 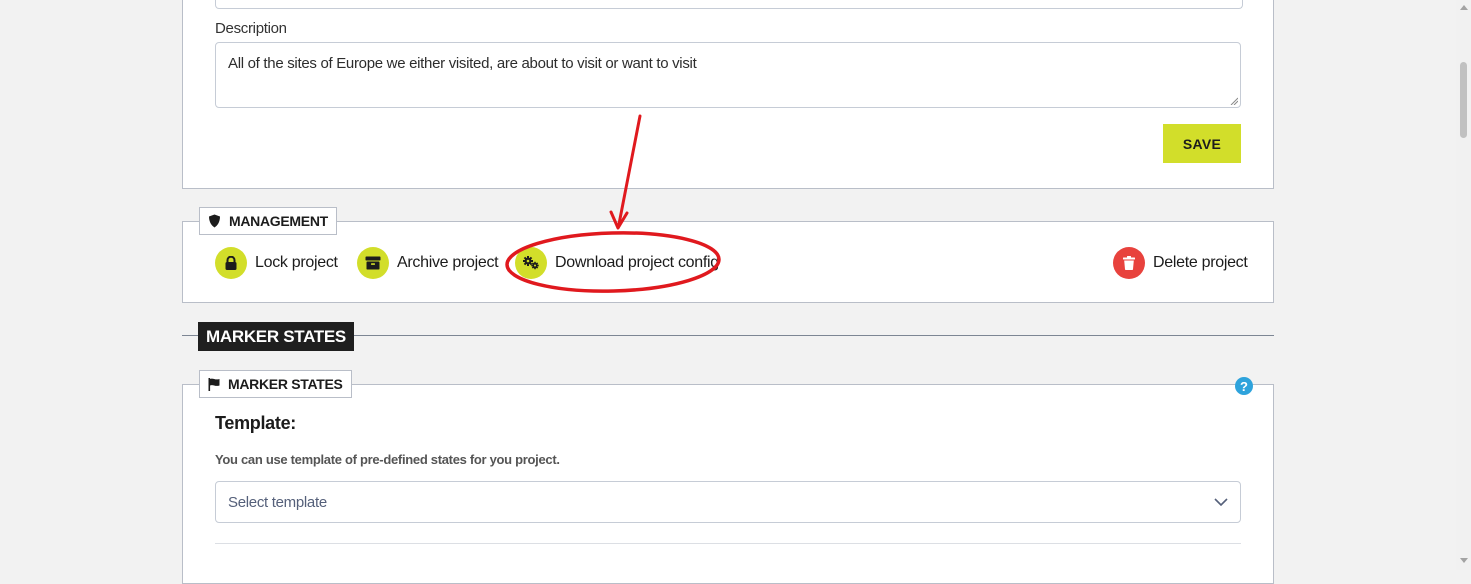 I want to click on flag-icon, so click(x=214, y=384).